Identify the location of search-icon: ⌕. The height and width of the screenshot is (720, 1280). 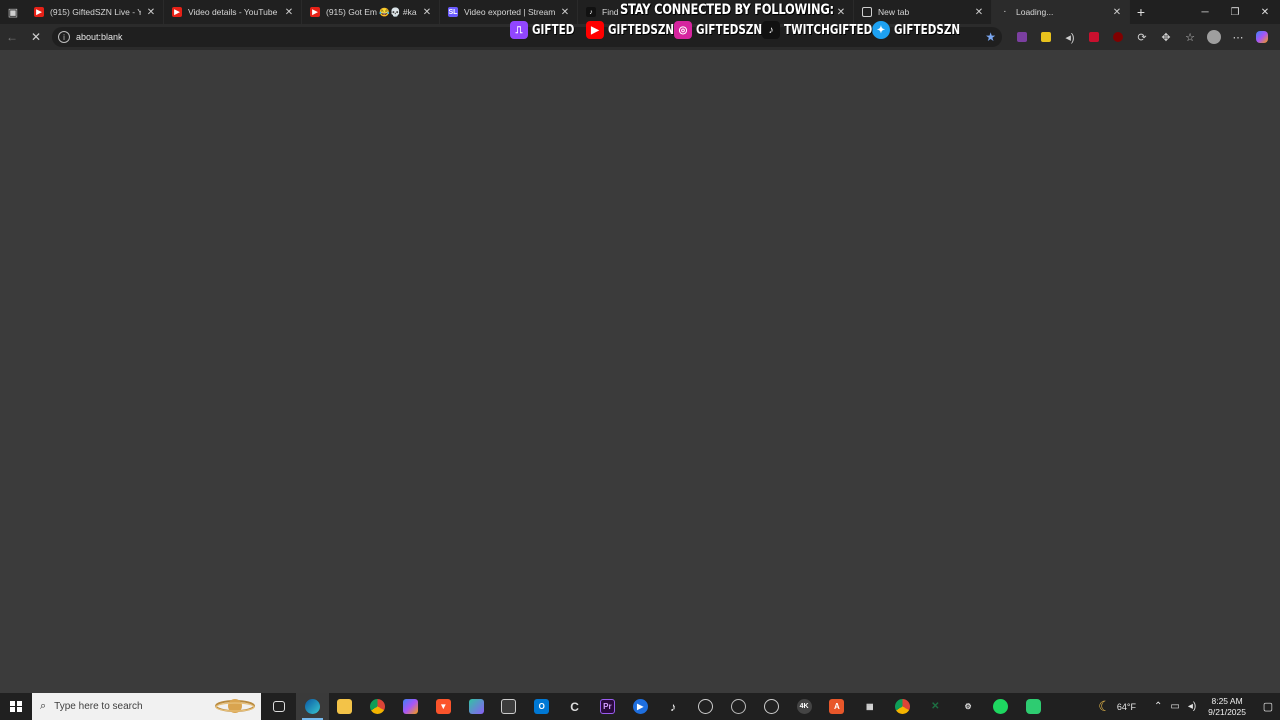
(43, 706).